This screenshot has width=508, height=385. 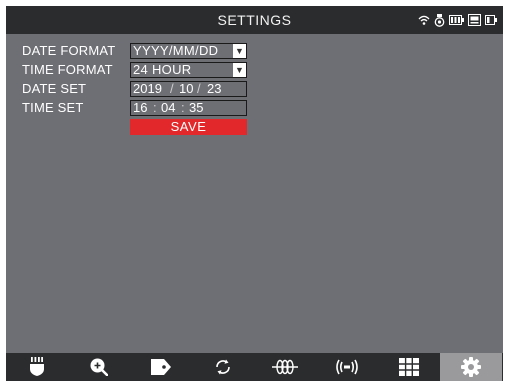 I want to click on date-format-row: DATE FORMAT YYYY/MM/DD ▼, so click(x=152, y=51).